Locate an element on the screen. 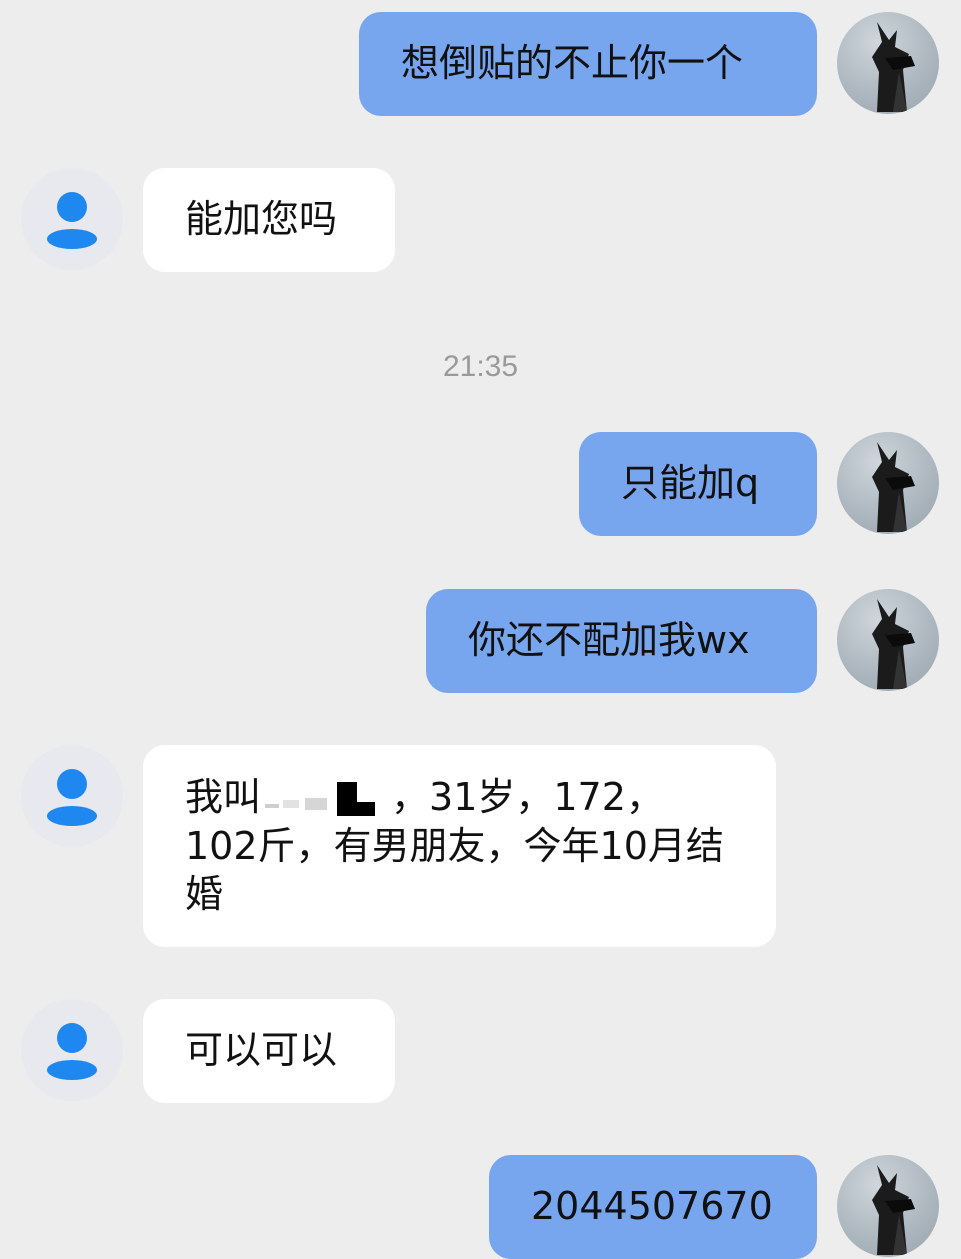  message-bubble: 想倒贴的不止你一个 is located at coordinates (588, 64).